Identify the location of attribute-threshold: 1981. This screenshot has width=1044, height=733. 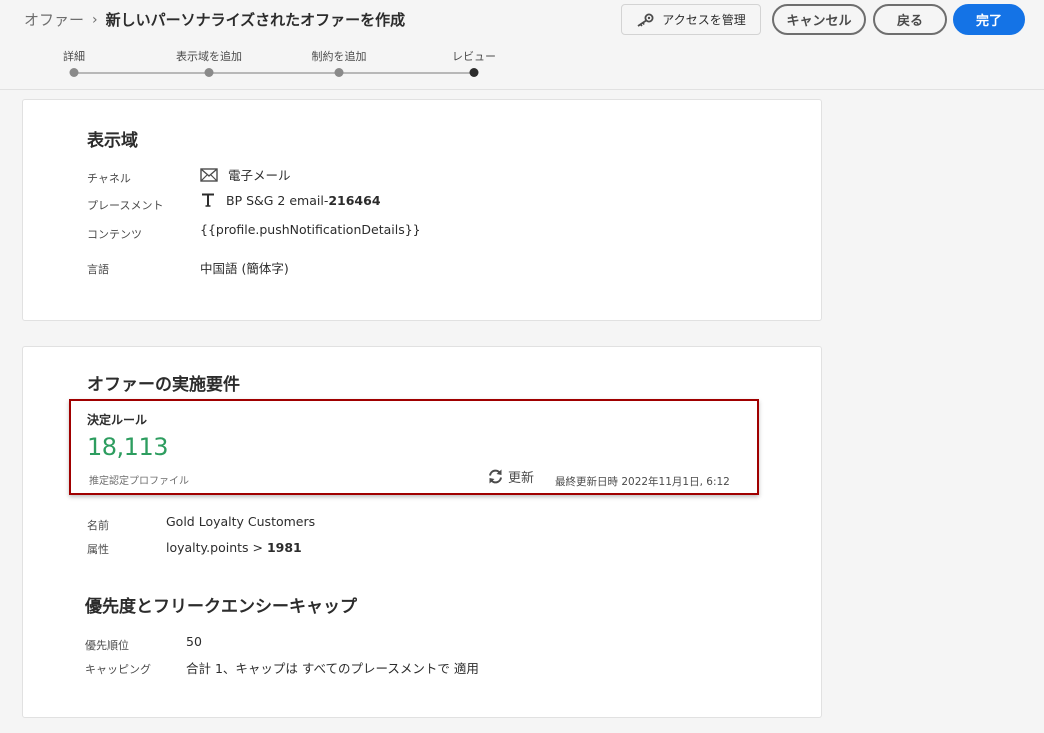
(284, 547).